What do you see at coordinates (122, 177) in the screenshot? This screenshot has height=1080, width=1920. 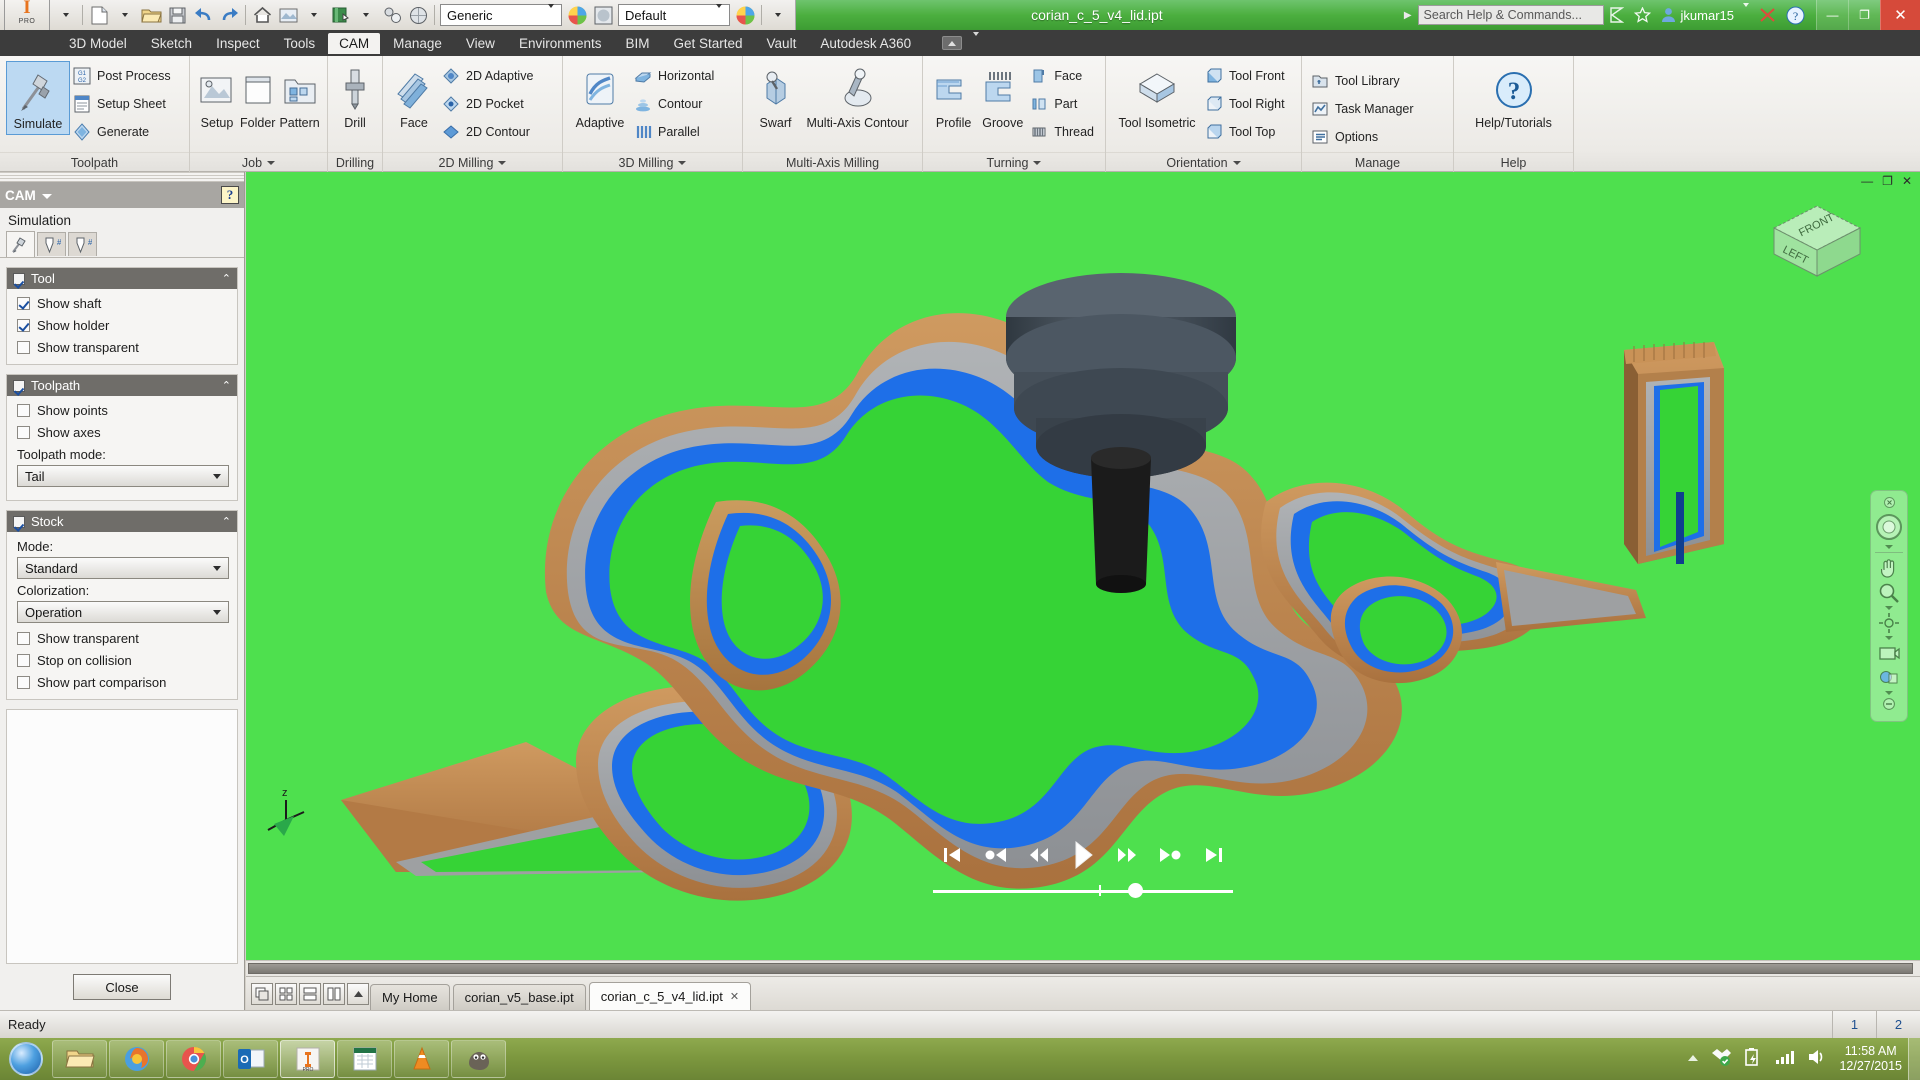 I see `dock-grip-handle` at bounding box center [122, 177].